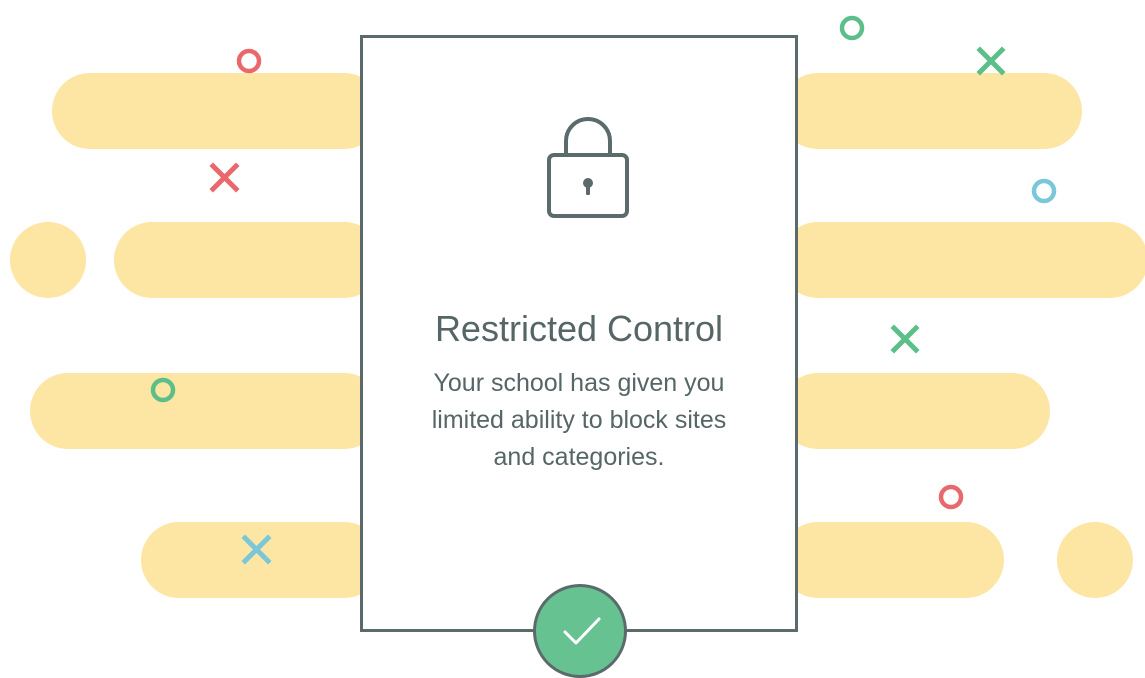 The image size is (1145, 678). I want to click on left-notch-group, so click(246, 335).